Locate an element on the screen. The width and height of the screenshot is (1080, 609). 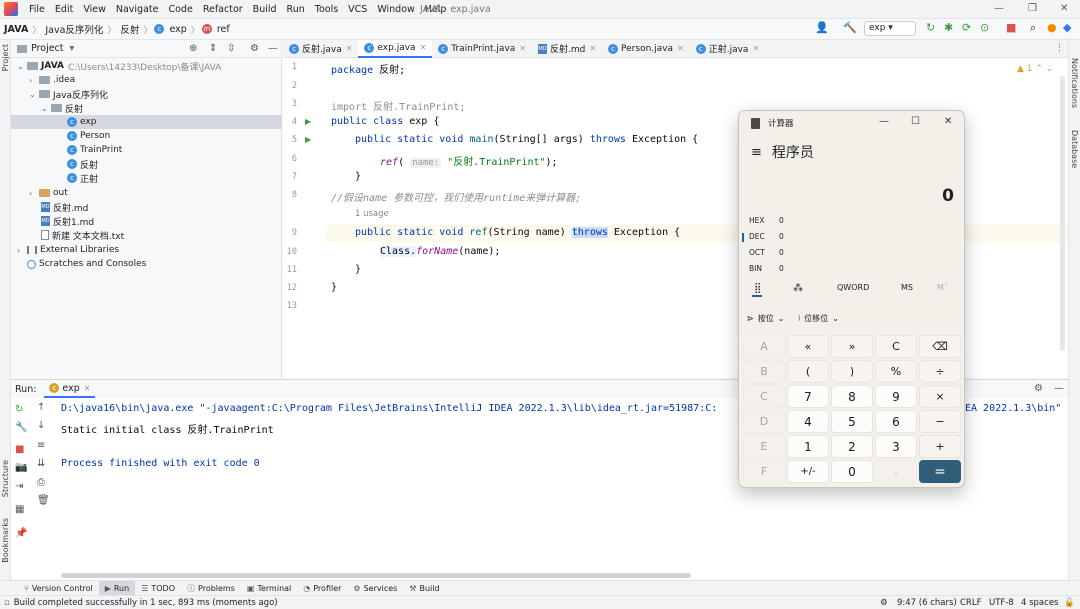
hamburger-menu-icon: ≡ is located at coordinates (756, 152).